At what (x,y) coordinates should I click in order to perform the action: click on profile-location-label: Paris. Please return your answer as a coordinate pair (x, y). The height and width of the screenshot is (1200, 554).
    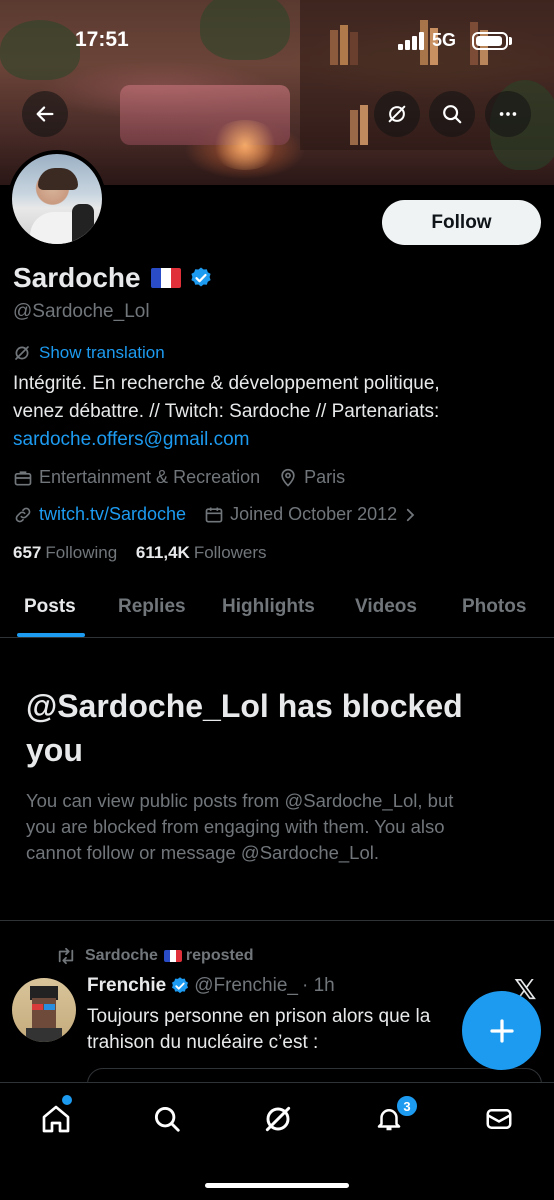
    Looking at the image, I should click on (325, 477).